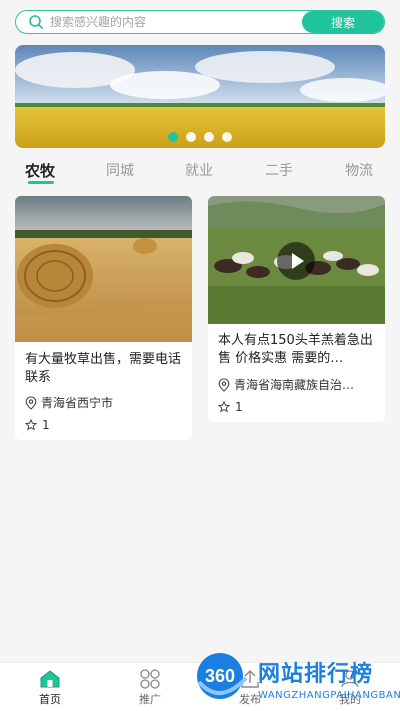  I want to click on tab-local: 同城, so click(120, 170).